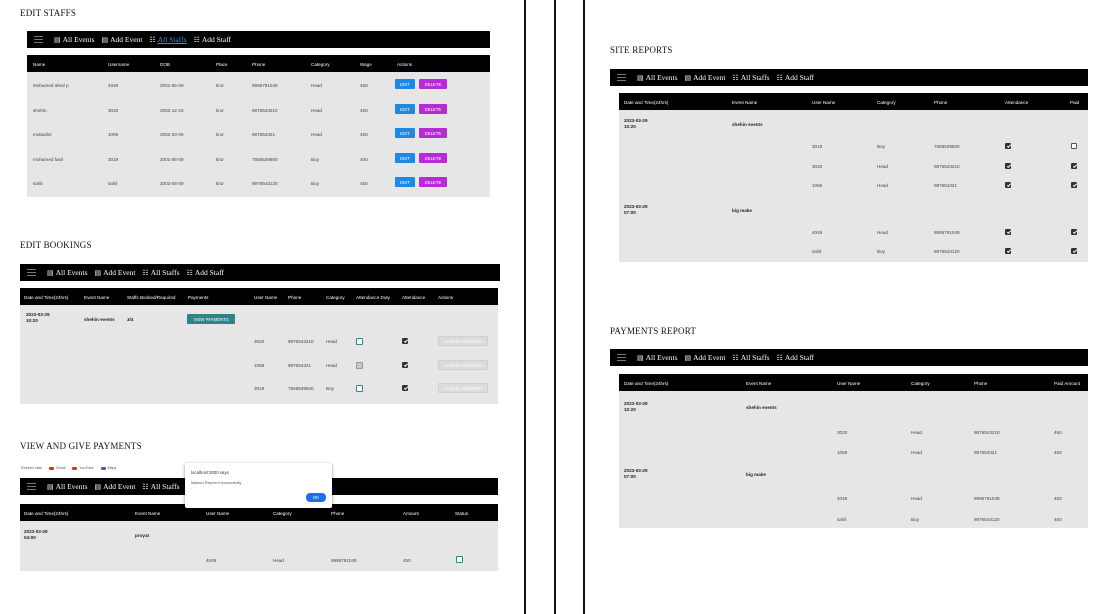 The width and height of the screenshot is (1103, 614). What do you see at coordinates (83, 468) in the screenshot?
I see `bookmark-youtube: YouTube` at bounding box center [83, 468].